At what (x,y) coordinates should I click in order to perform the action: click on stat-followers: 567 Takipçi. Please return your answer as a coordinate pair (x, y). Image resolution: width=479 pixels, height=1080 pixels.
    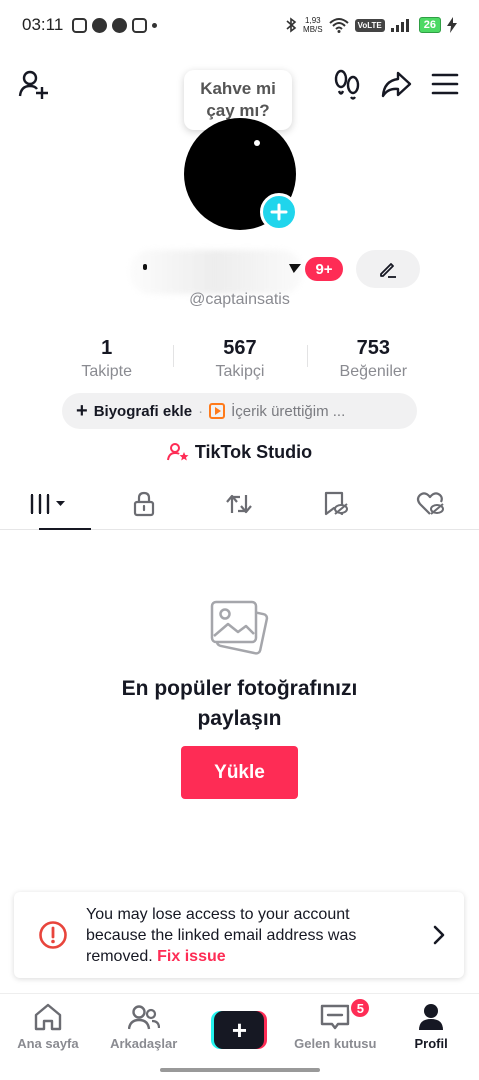
    Looking at the image, I should click on (239, 360).